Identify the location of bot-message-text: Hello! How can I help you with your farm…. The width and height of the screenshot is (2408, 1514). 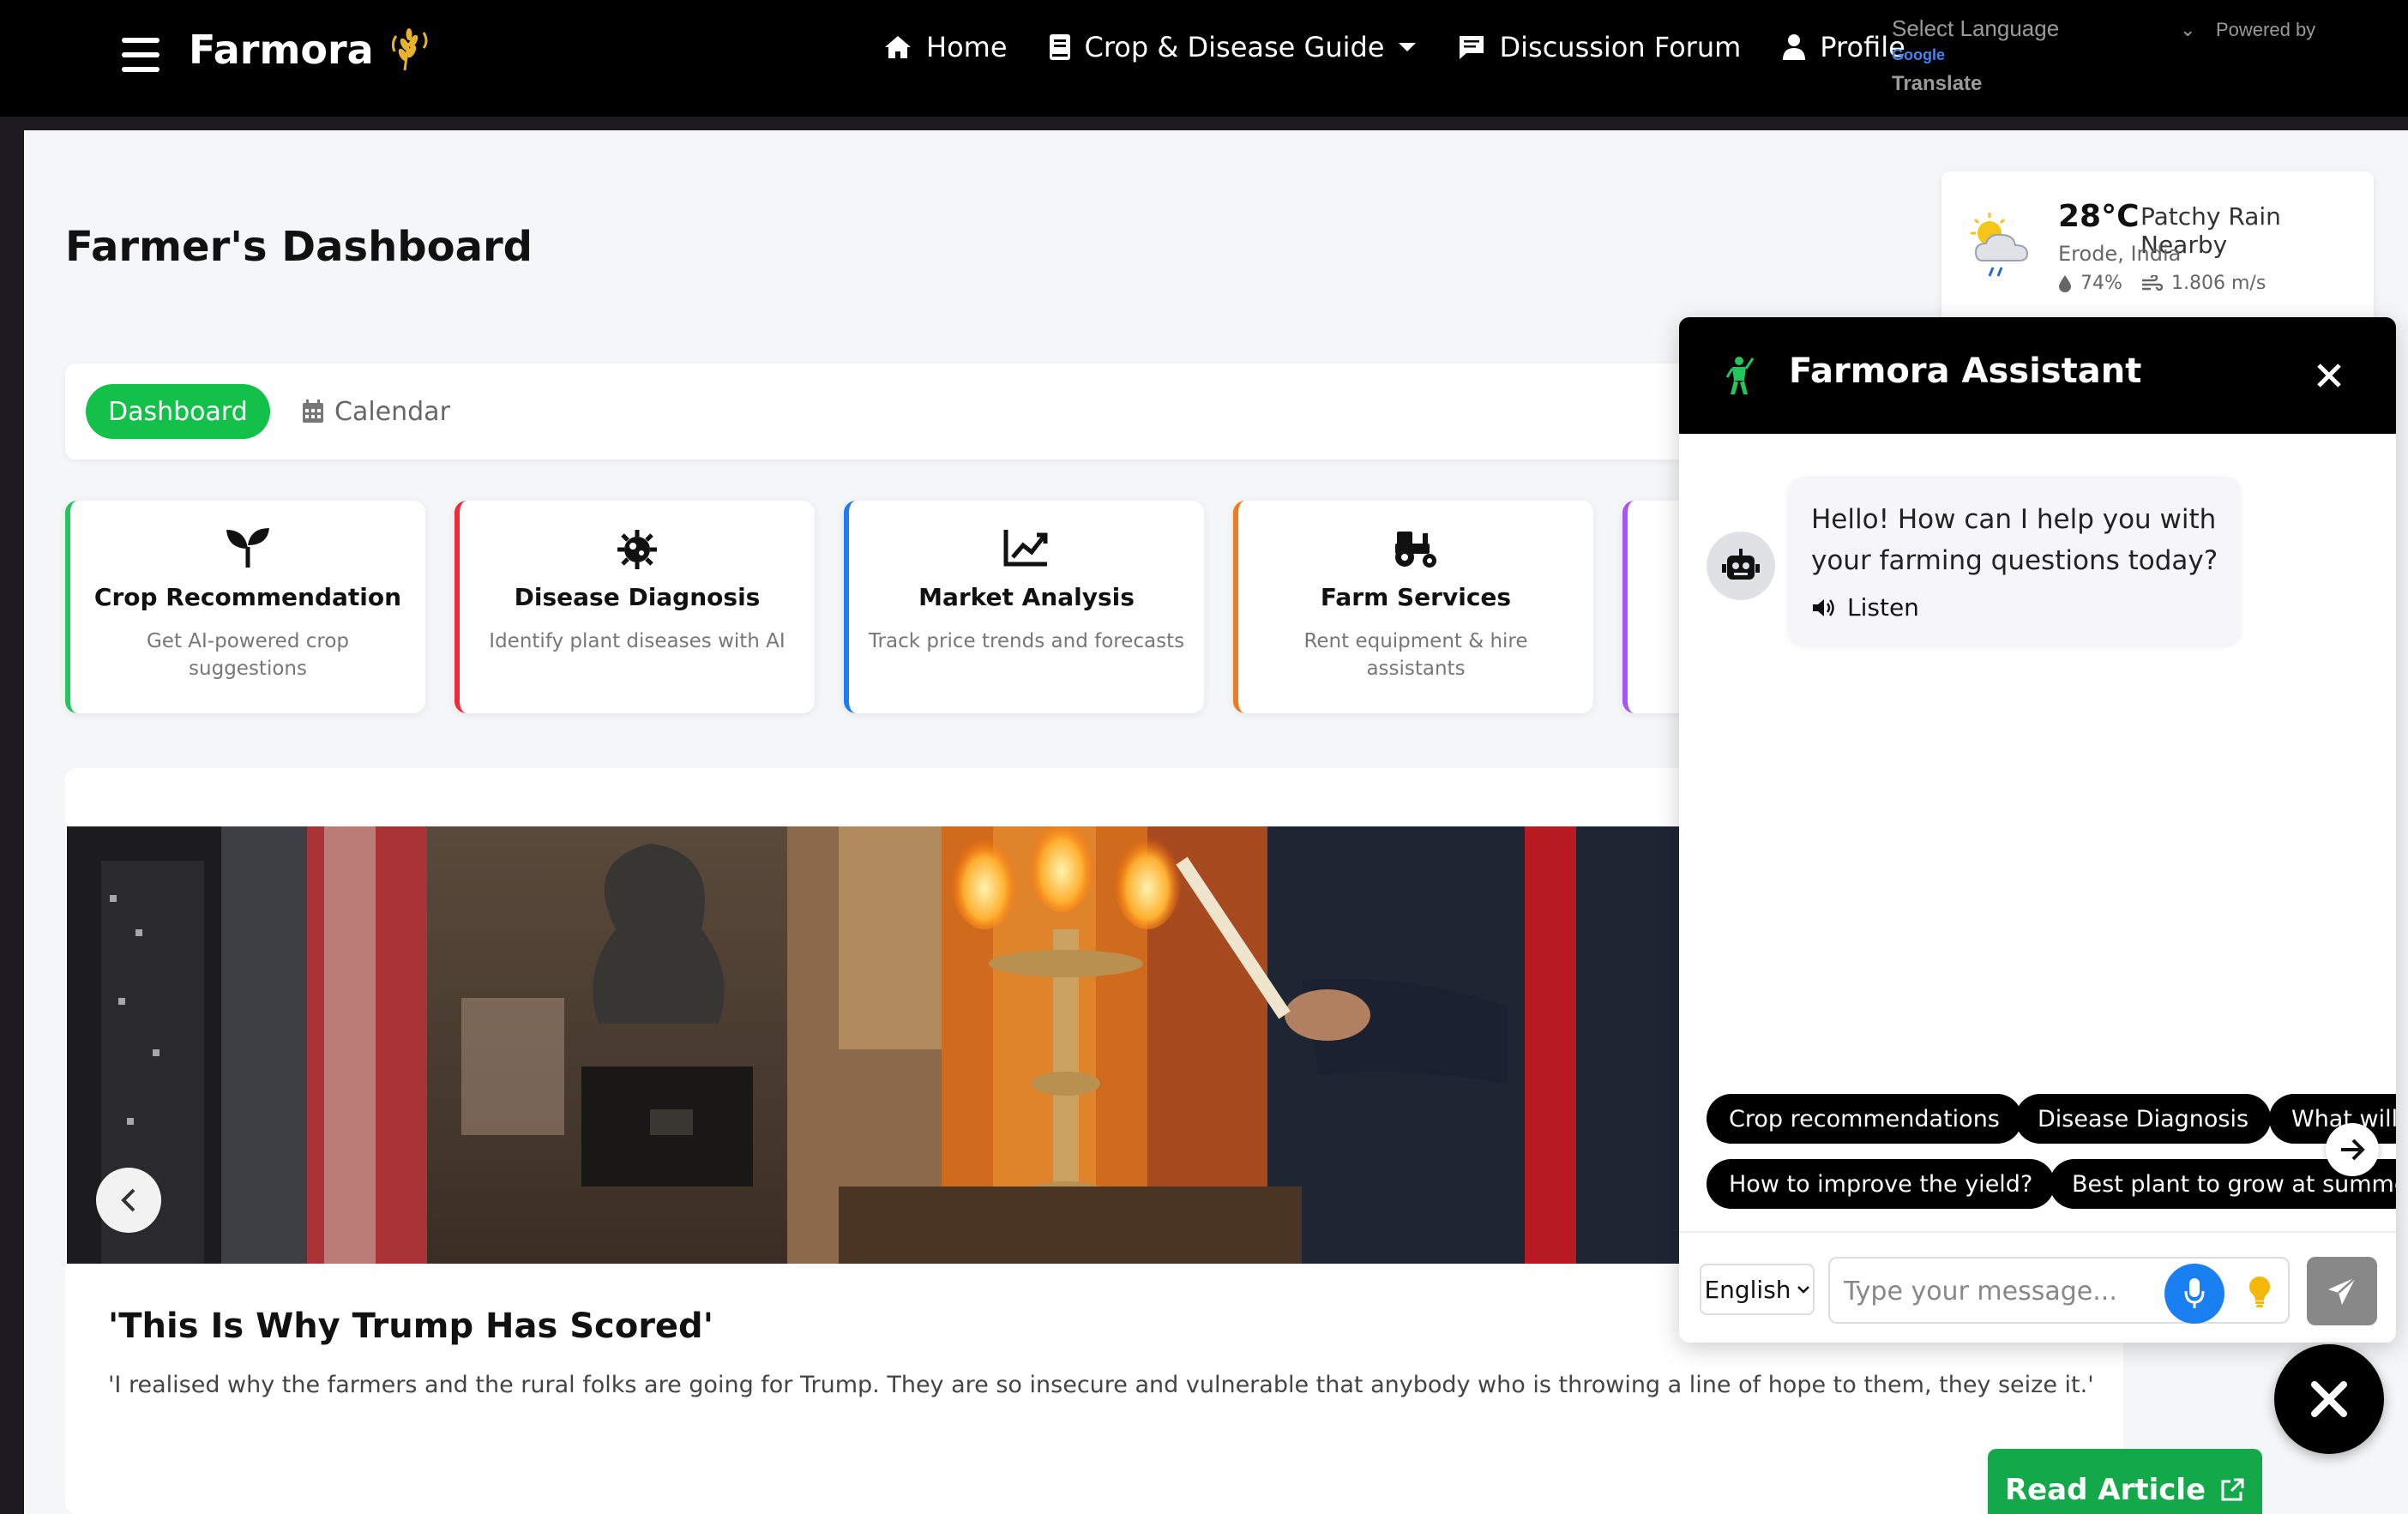
(2015, 540).